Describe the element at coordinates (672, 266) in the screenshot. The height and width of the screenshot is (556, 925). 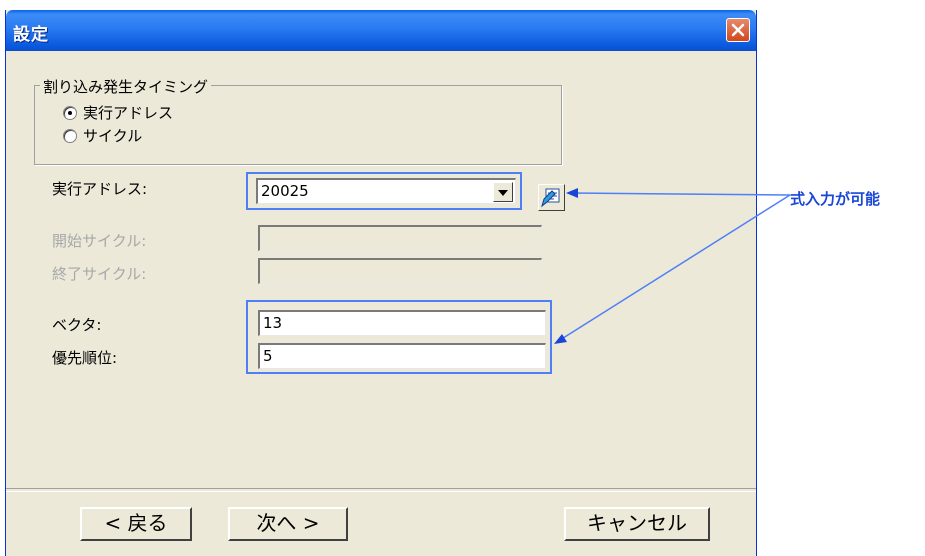
I see `annotation-arrows` at that location.